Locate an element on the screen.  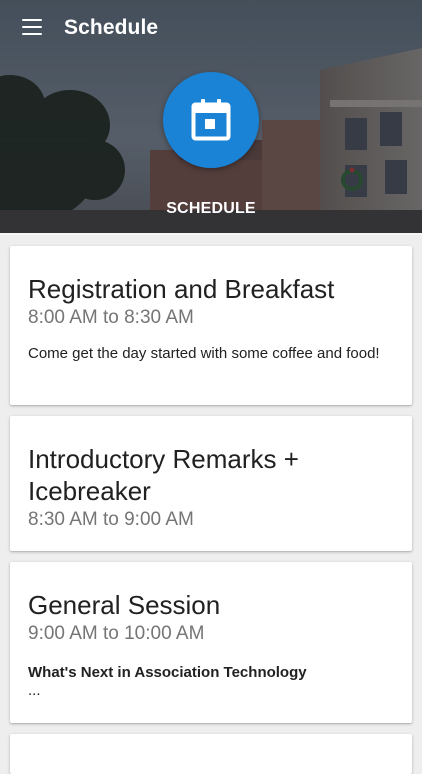
header-divider is located at coordinates (211, 234).